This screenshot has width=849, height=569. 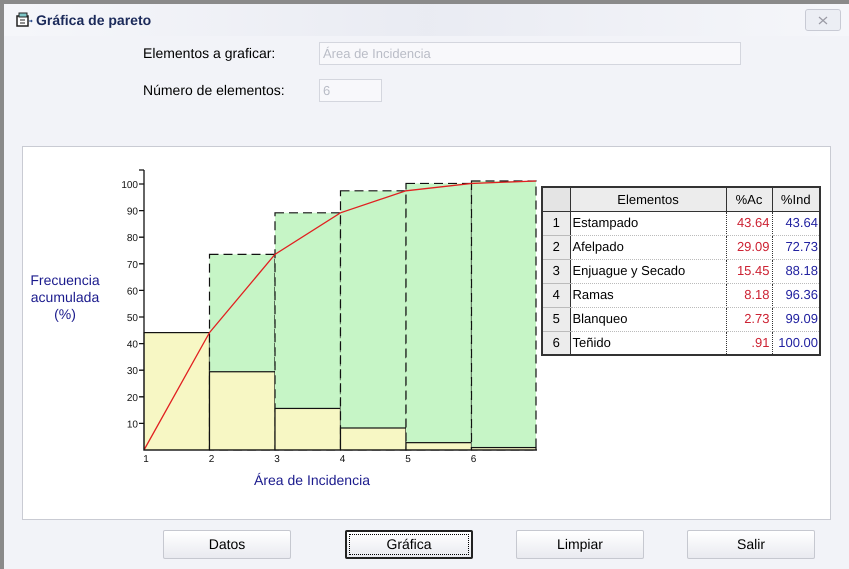 What do you see at coordinates (648, 271) in the screenshot?
I see `table-cell: Enjuague y Secado` at bounding box center [648, 271].